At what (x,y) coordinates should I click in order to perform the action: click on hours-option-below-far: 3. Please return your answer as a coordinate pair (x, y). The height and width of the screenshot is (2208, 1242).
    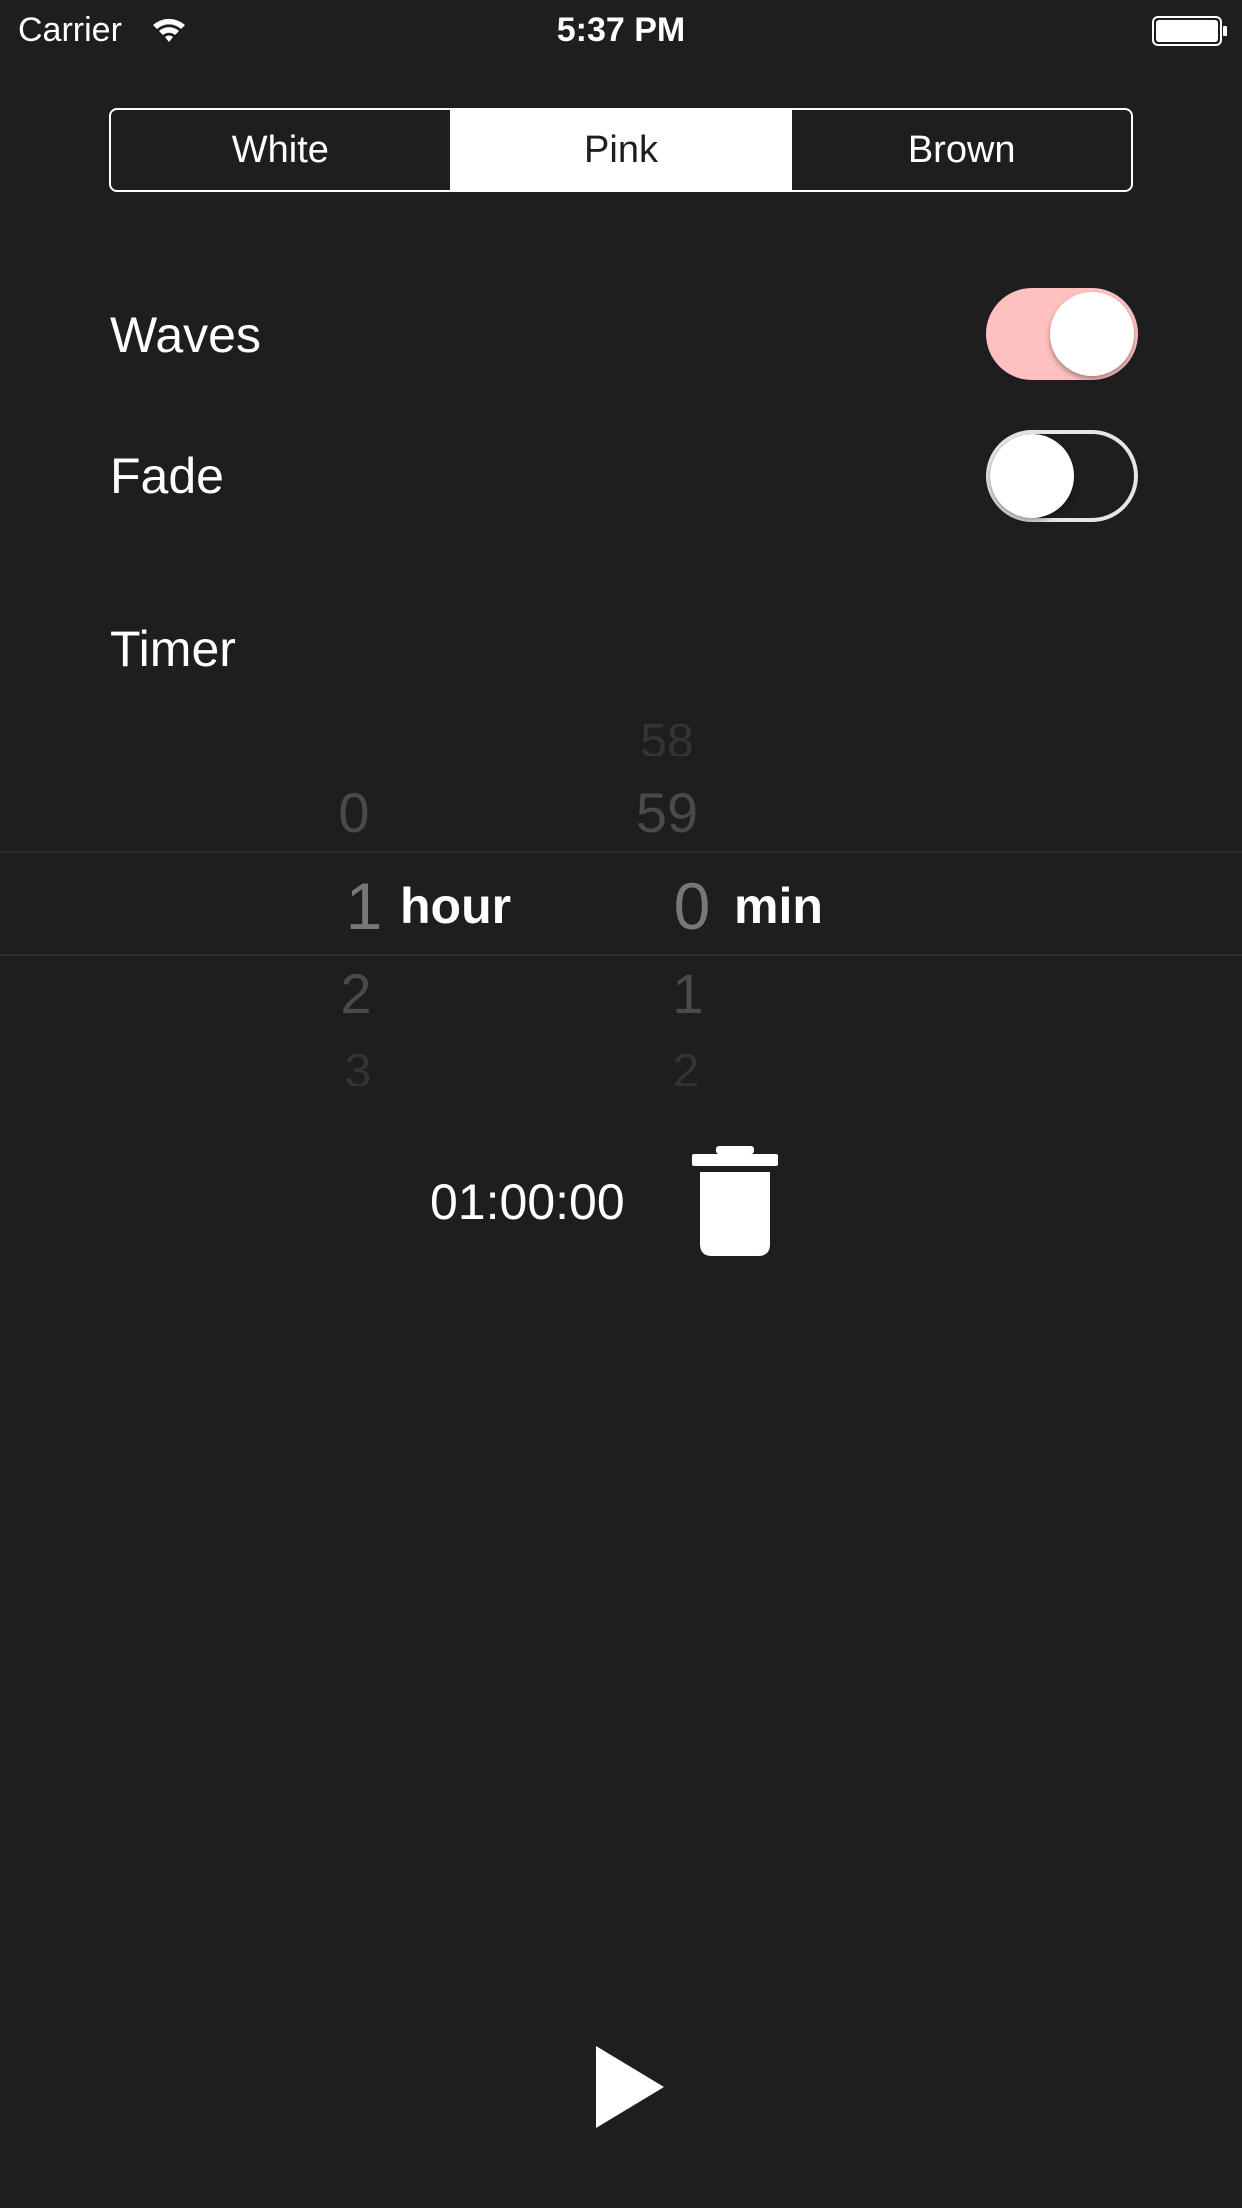
    Looking at the image, I should click on (358, 1069).